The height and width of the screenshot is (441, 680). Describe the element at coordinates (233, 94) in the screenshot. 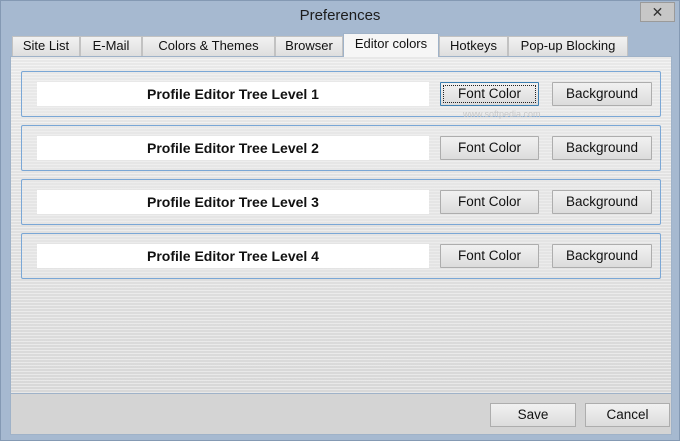

I see `row-label: Profile Editor Tree Level 1` at that location.